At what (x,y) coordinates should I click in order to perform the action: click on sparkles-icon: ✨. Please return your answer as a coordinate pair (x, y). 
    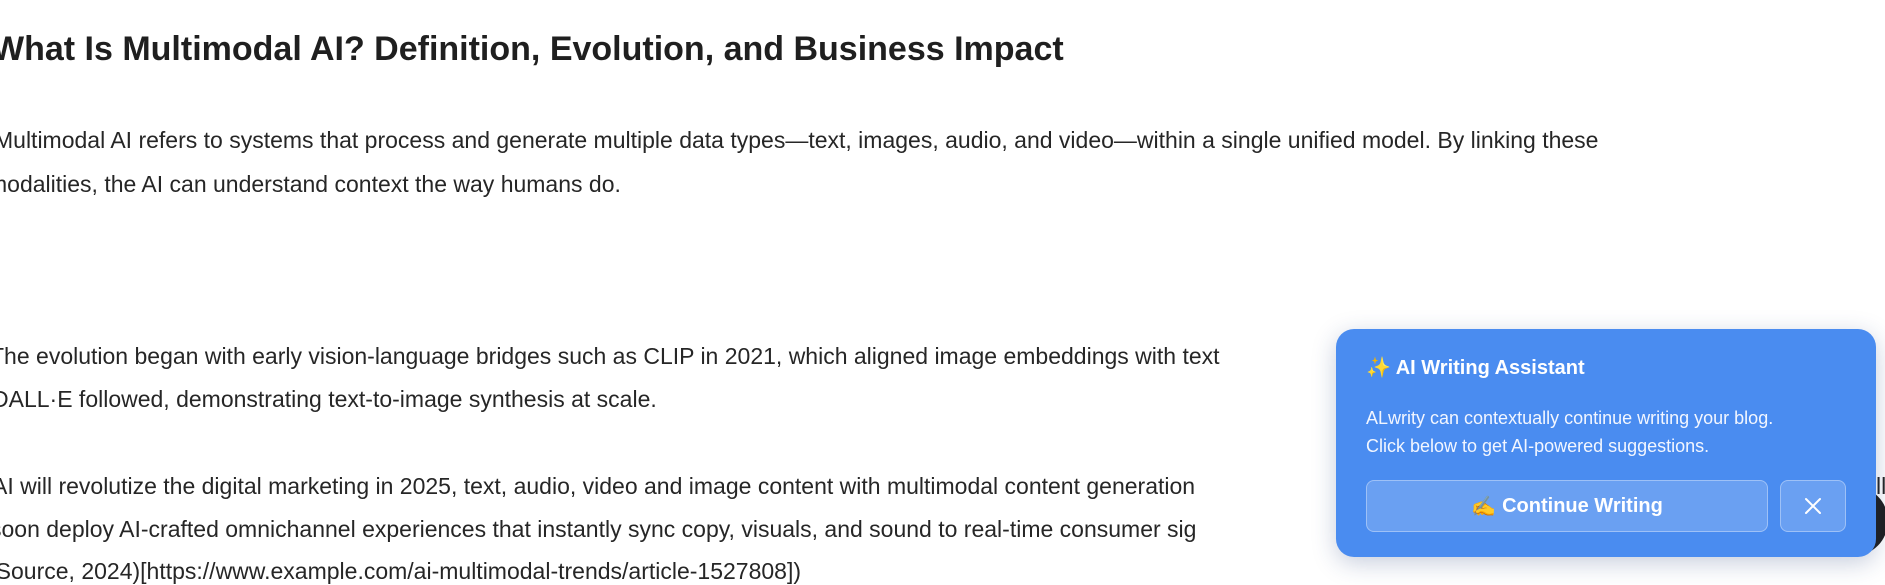
    Looking at the image, I should click on (1378, 368).